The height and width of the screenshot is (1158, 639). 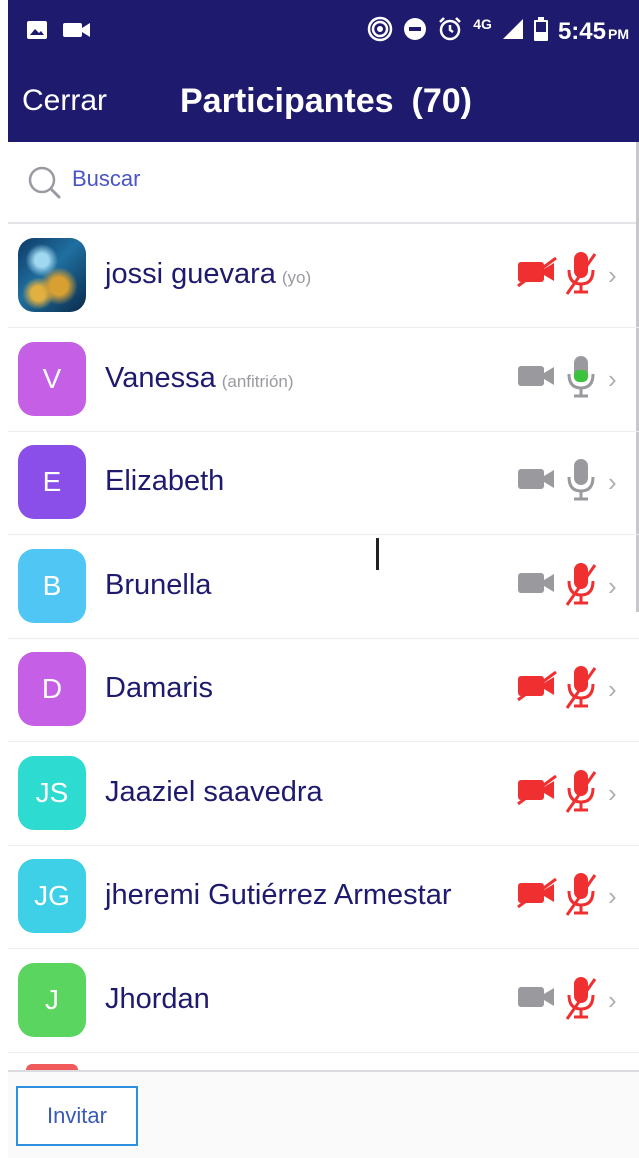 What do you see at coordinates (52, 689) in the screenshot?
I see `avatar: D` at bounding box center [52, 689].